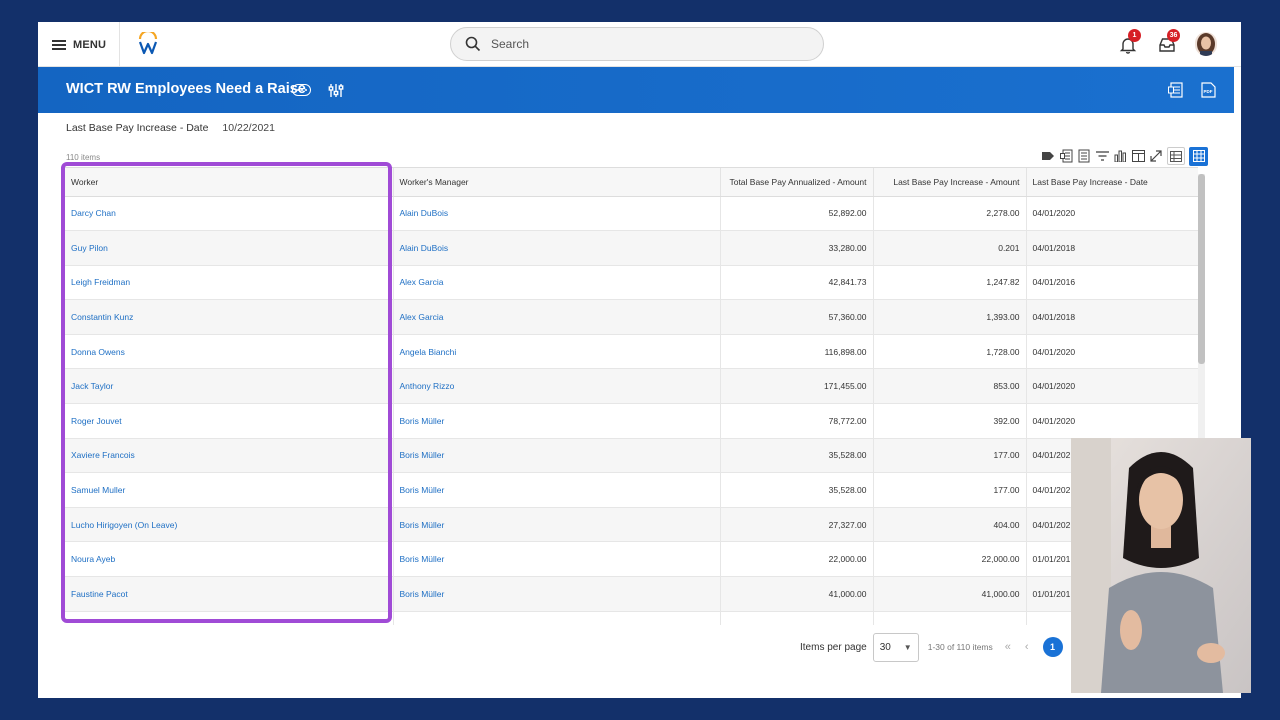  Describe the element at coordinates (1008, 647) in the screenshot. I see `first-page-icon: «` at that location.